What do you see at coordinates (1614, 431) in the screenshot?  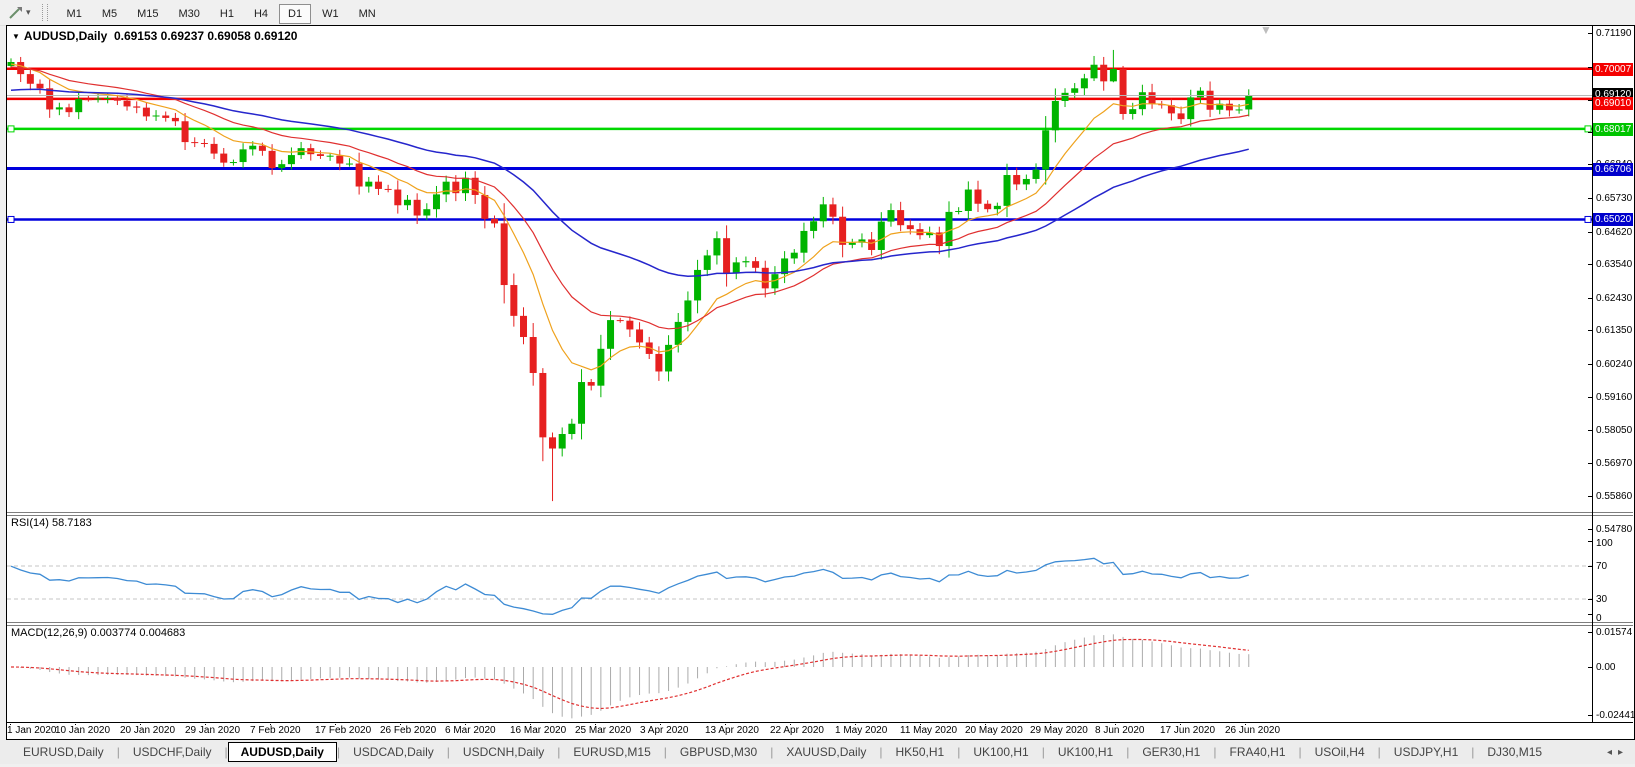 I see `price-tick-label: 0.58050` at bounding box center [1614, 431].